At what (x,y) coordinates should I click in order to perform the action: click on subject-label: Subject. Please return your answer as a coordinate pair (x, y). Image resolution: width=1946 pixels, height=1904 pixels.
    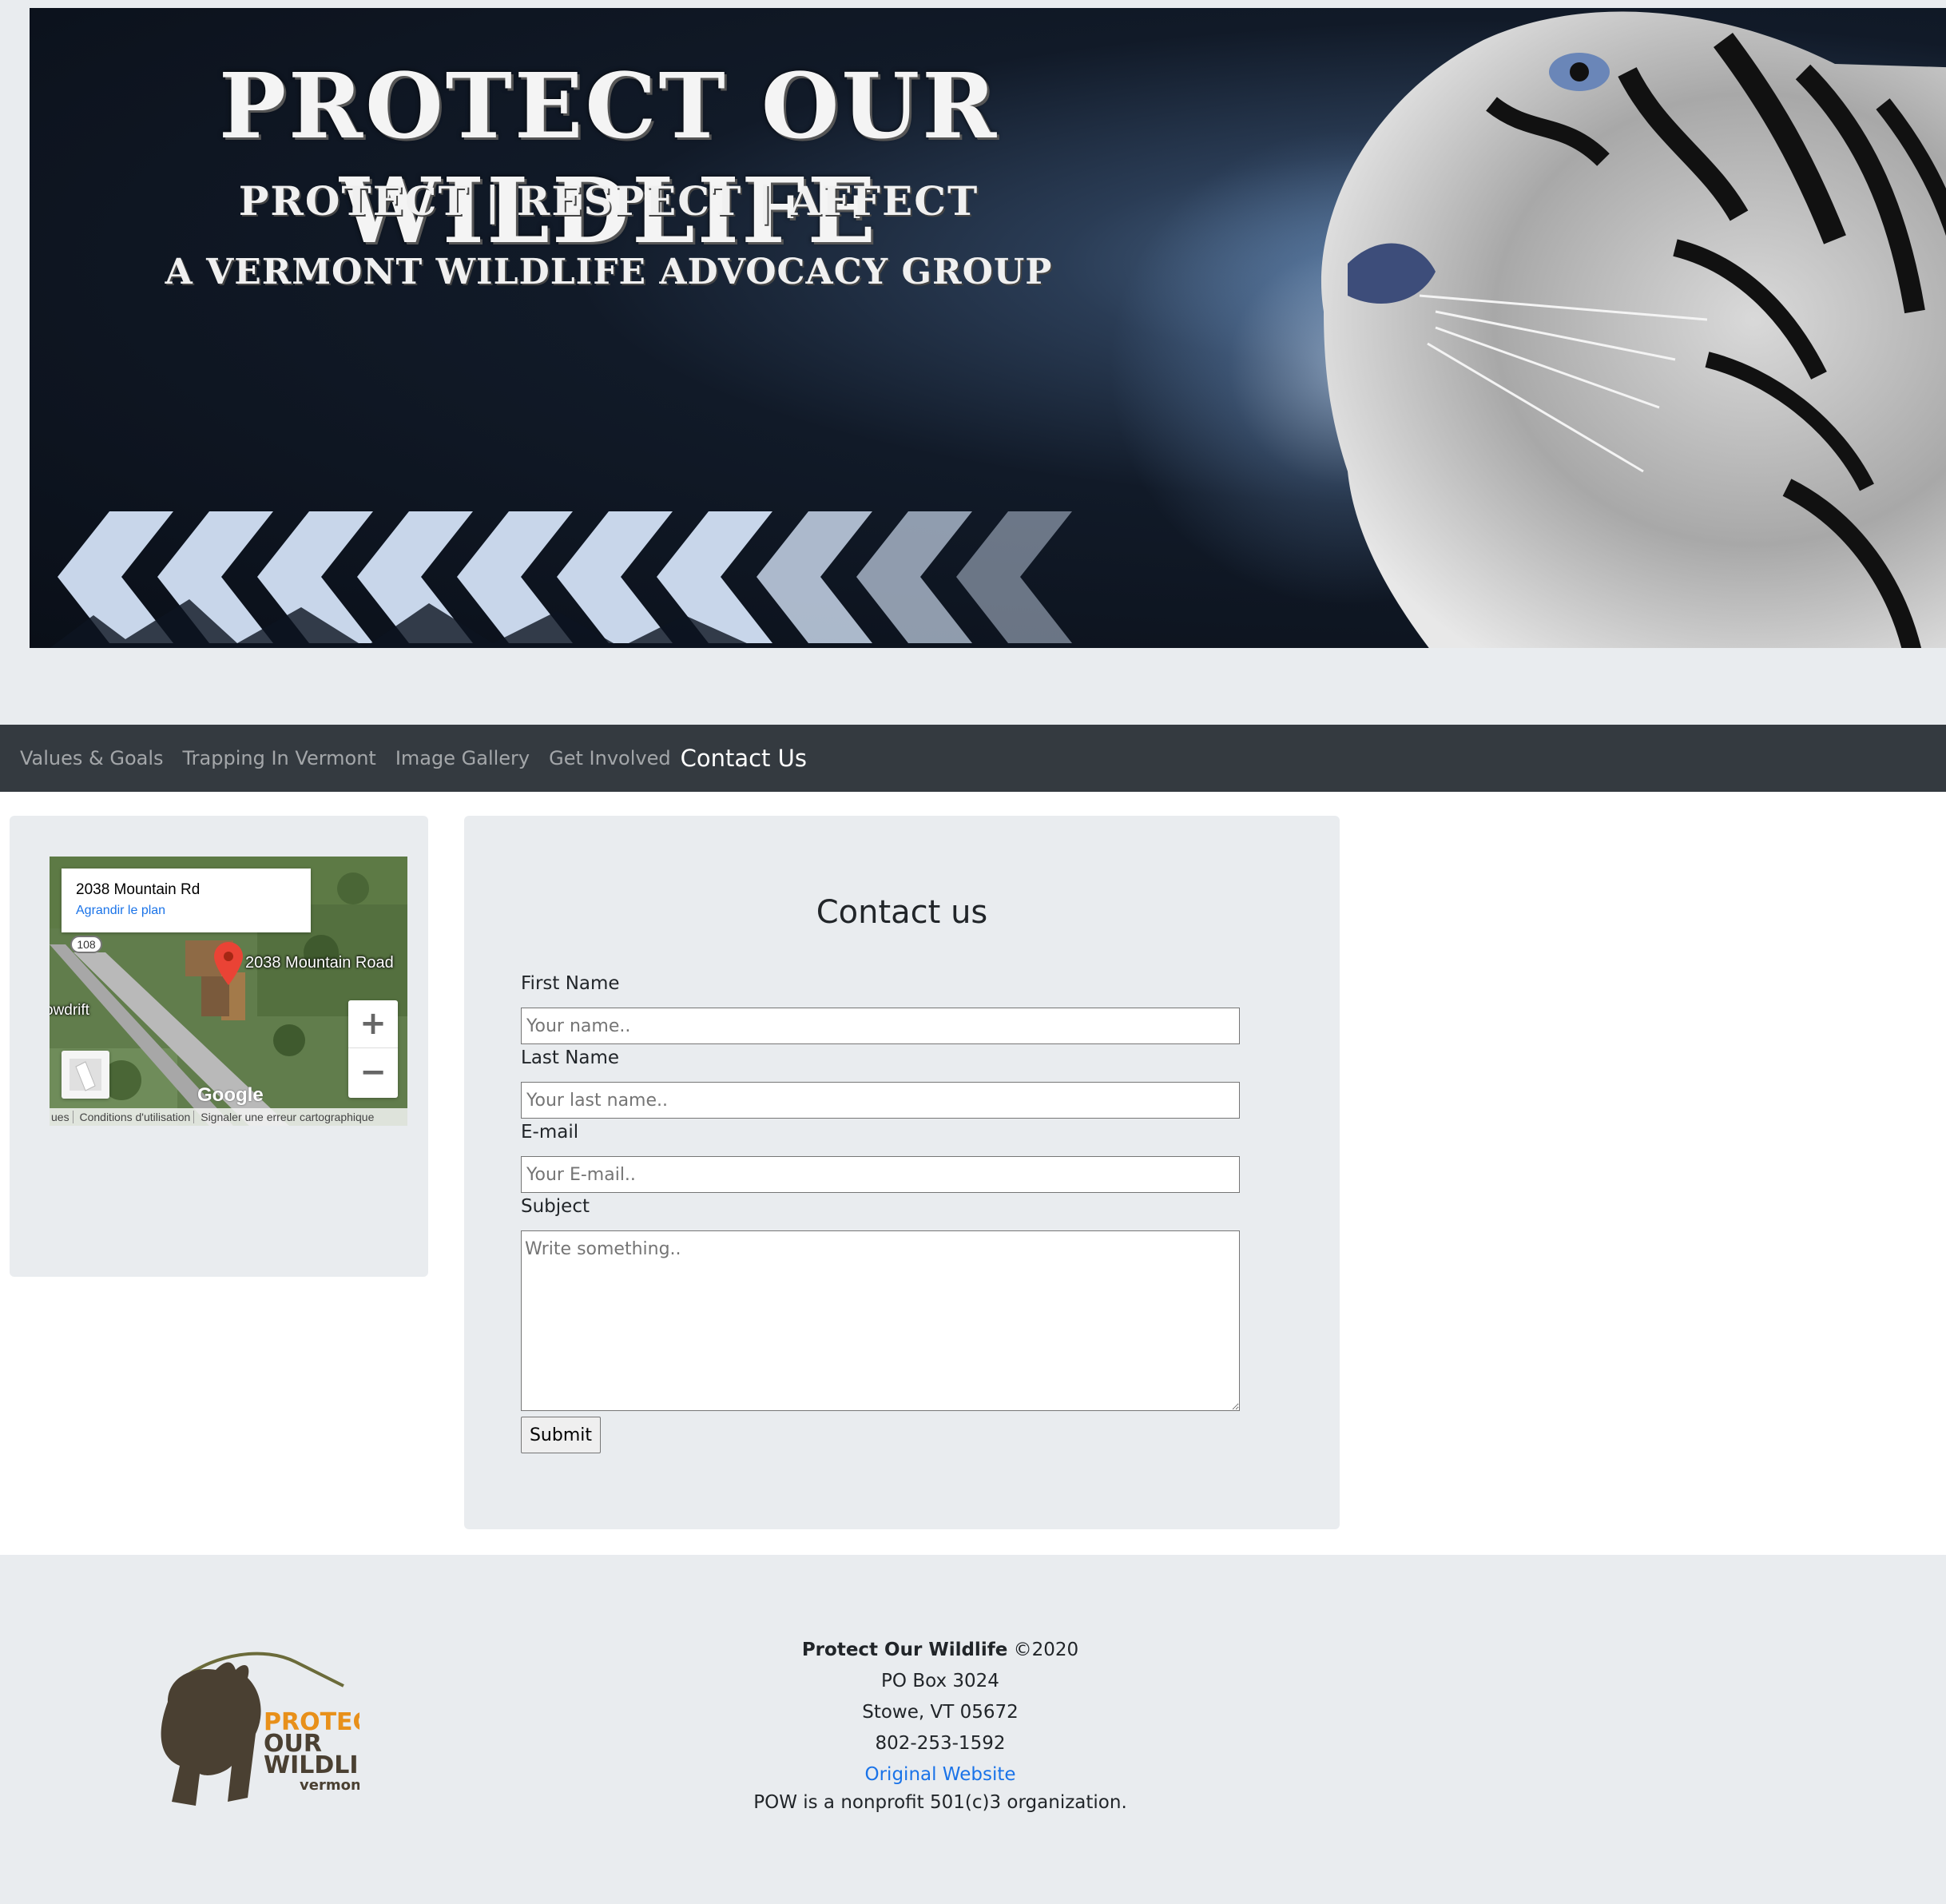
    Looking at the image, I should click on (555, 1206).